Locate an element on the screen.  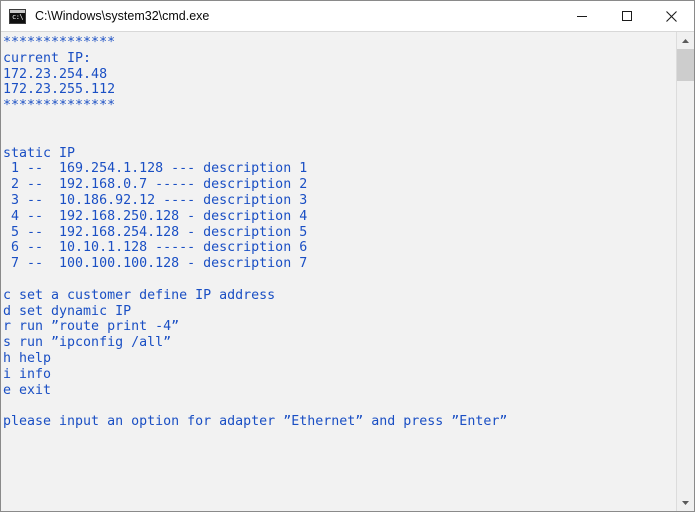
scroll-up-arrow-icon is located at coordinates (685, 40).